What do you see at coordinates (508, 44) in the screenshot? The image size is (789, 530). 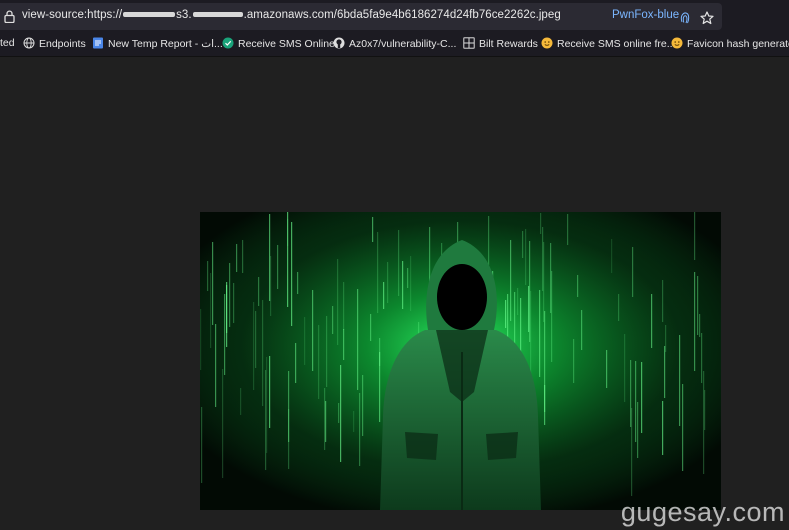 I see `bookmark-label: Bilt Rewards` at bounding box center [508, 44].